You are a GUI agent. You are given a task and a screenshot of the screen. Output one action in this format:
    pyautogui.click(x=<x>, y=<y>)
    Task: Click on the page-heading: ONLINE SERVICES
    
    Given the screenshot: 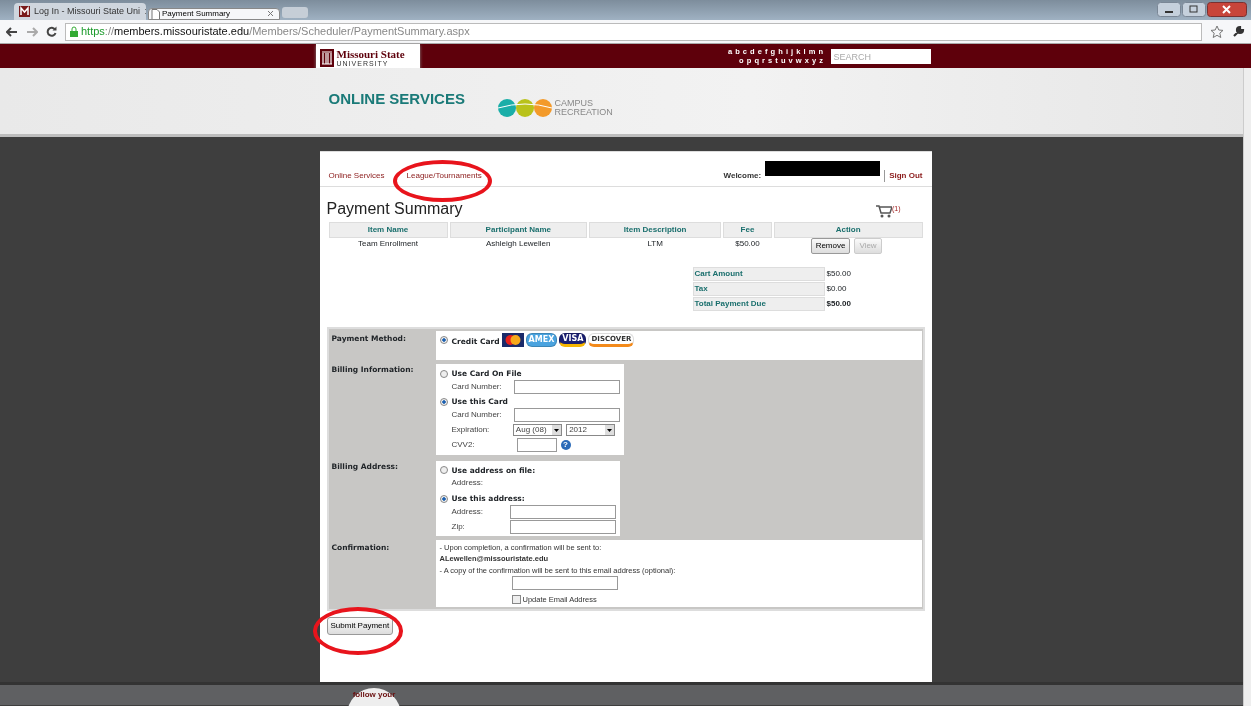 What is the action you would take?
    pyautogui.click(x=396, y=99)
    